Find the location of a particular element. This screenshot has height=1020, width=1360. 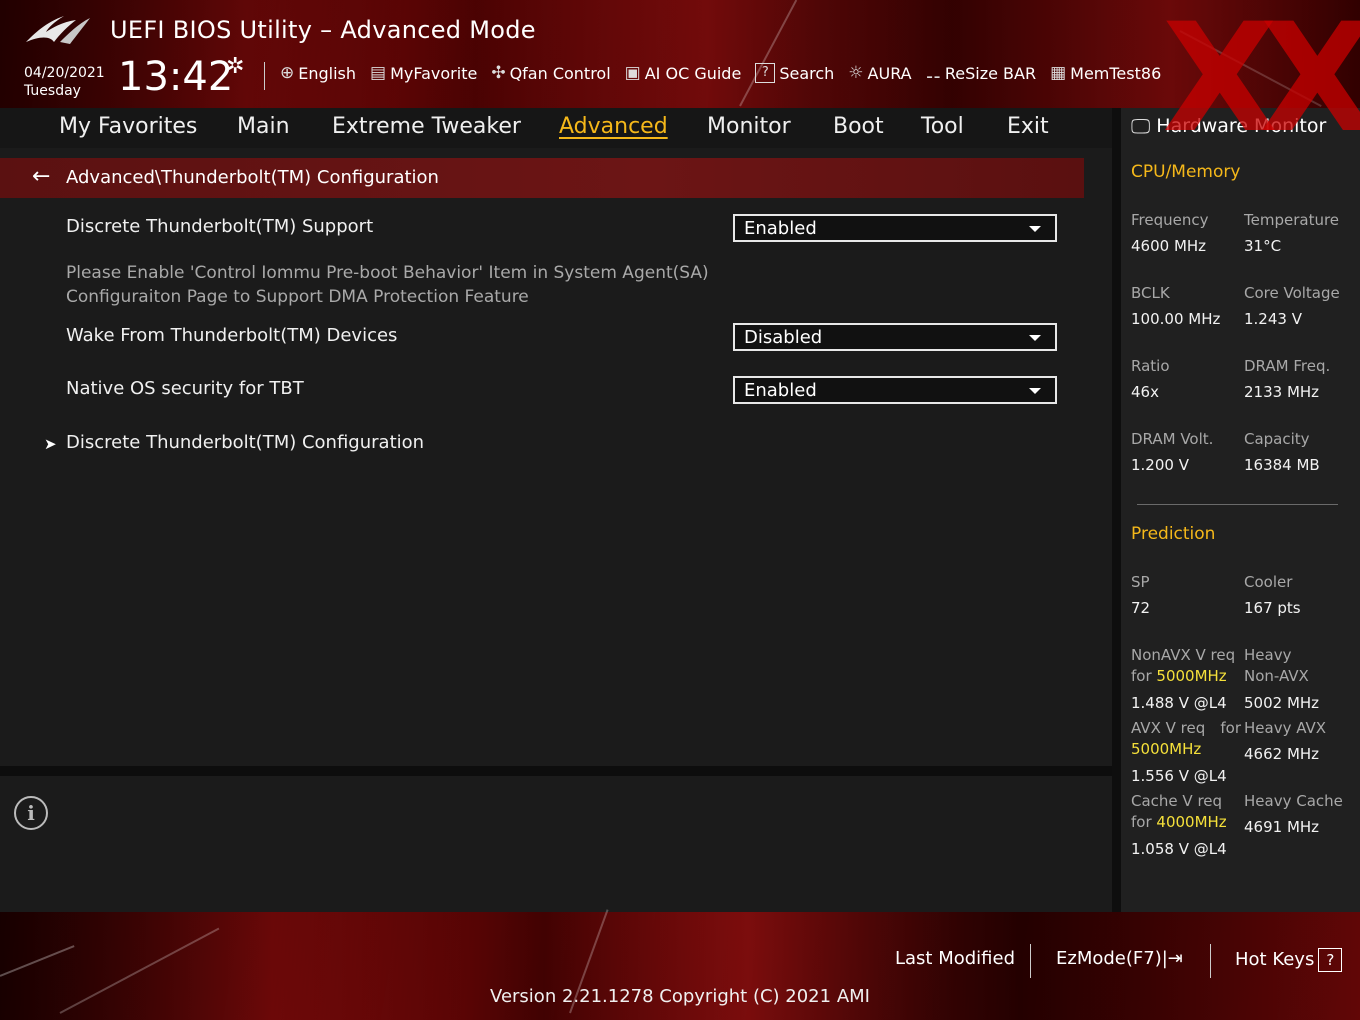

heavy-nonavx-value: 5002 MHz is located at coordinates (1282, 703).